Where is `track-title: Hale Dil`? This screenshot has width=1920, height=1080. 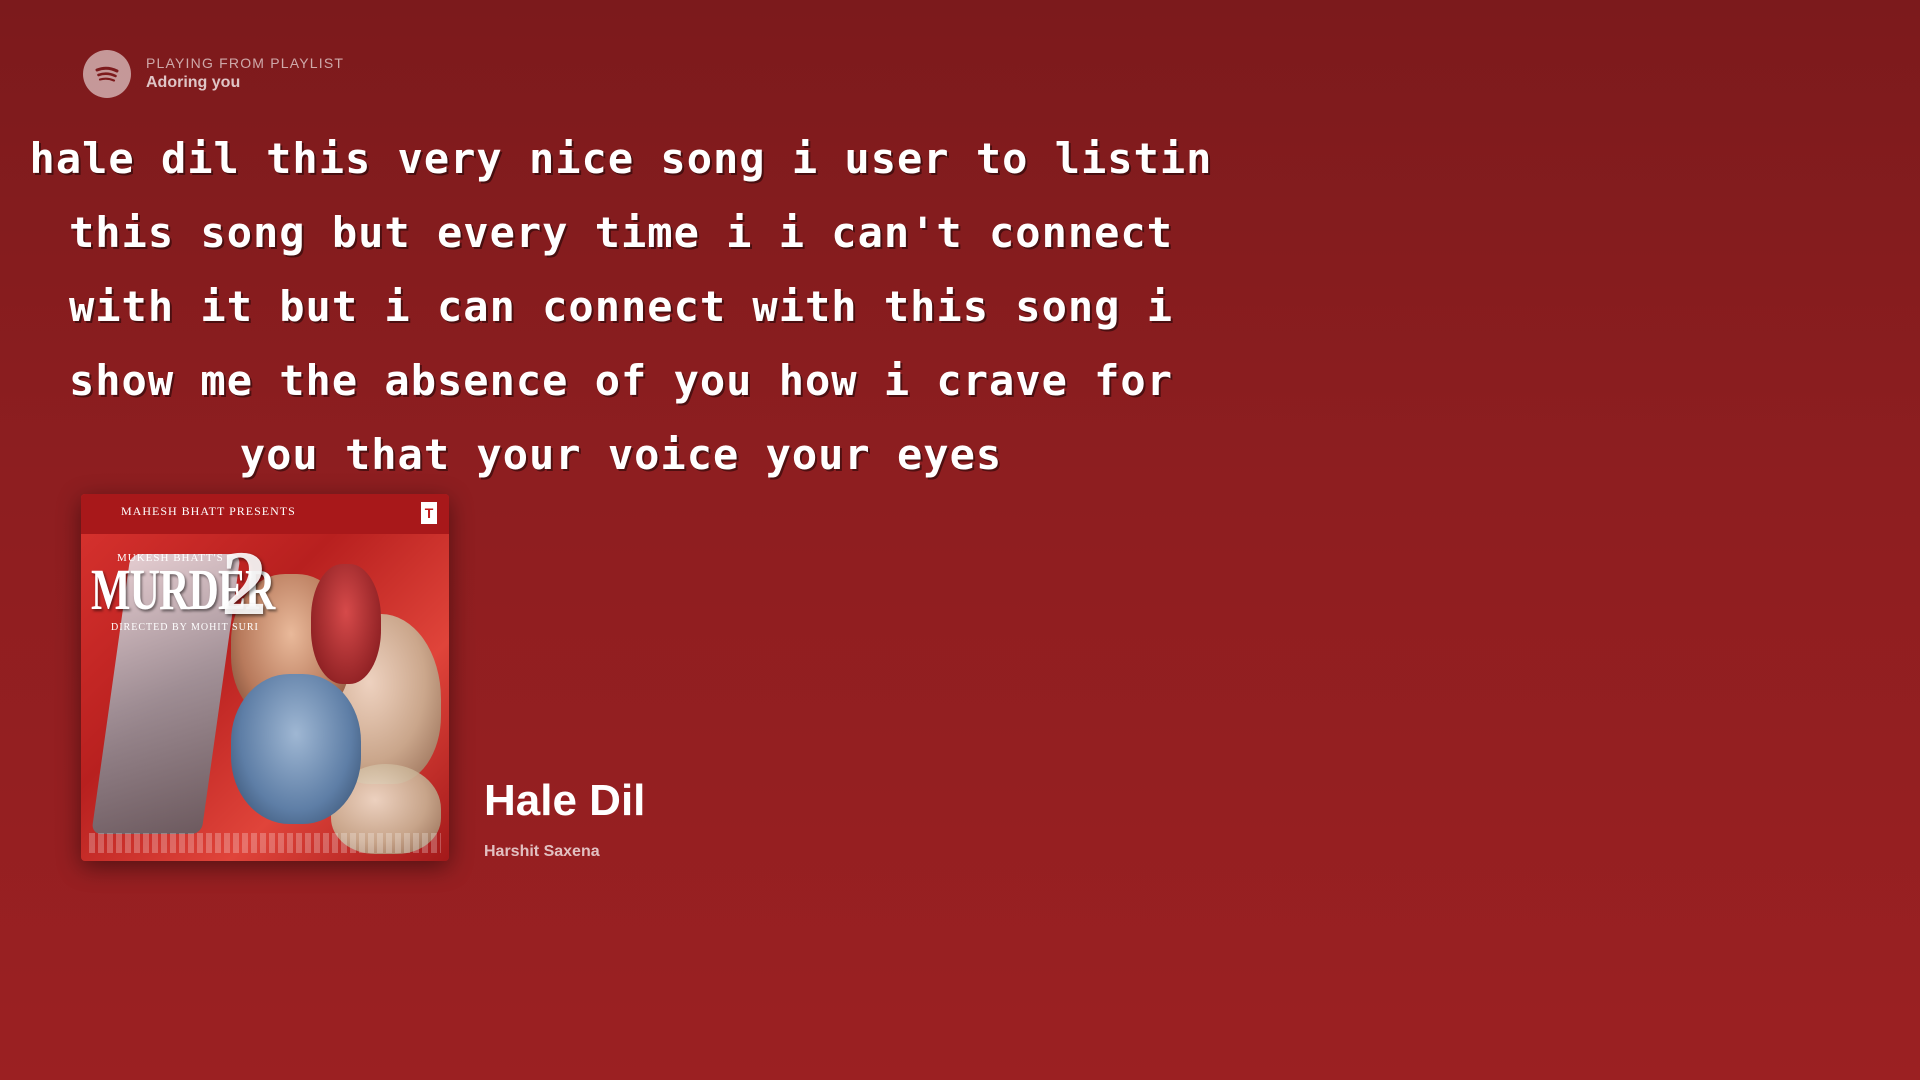 track-title: Hale Dil is located at coordinates (564, 801).